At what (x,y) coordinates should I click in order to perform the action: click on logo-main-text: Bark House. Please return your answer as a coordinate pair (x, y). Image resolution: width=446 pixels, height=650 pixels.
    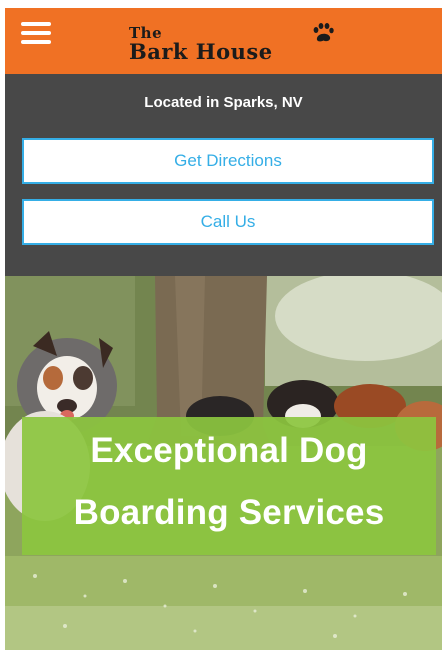
    Looking at the image, I should click on (201, 51).